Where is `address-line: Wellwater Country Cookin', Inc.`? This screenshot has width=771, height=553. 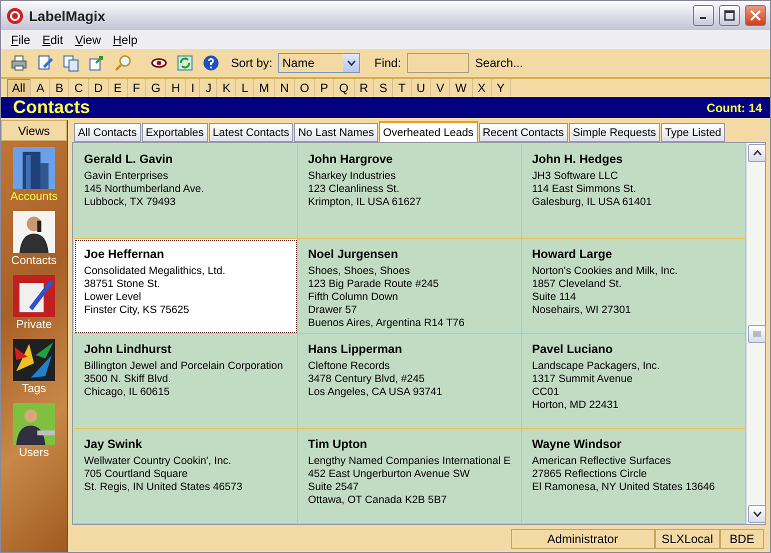 address-line: Wellwater Country Cookin', Inc. is located at coordinates (158, 461).